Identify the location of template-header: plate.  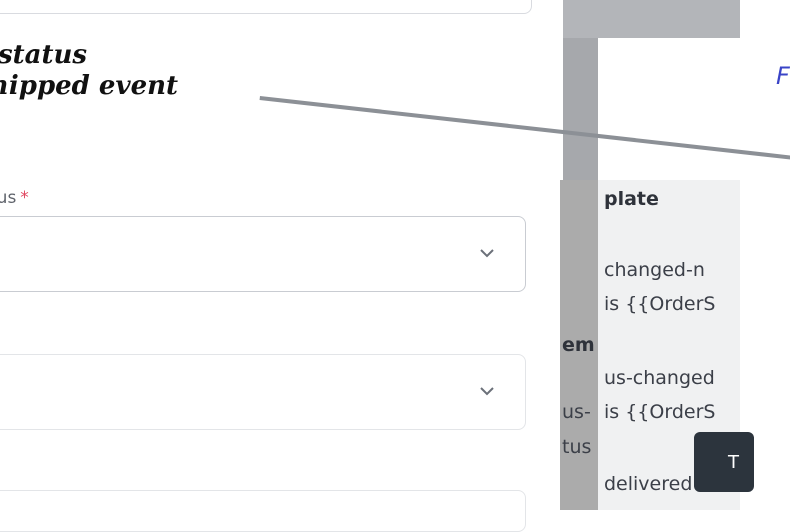
(631, 199).